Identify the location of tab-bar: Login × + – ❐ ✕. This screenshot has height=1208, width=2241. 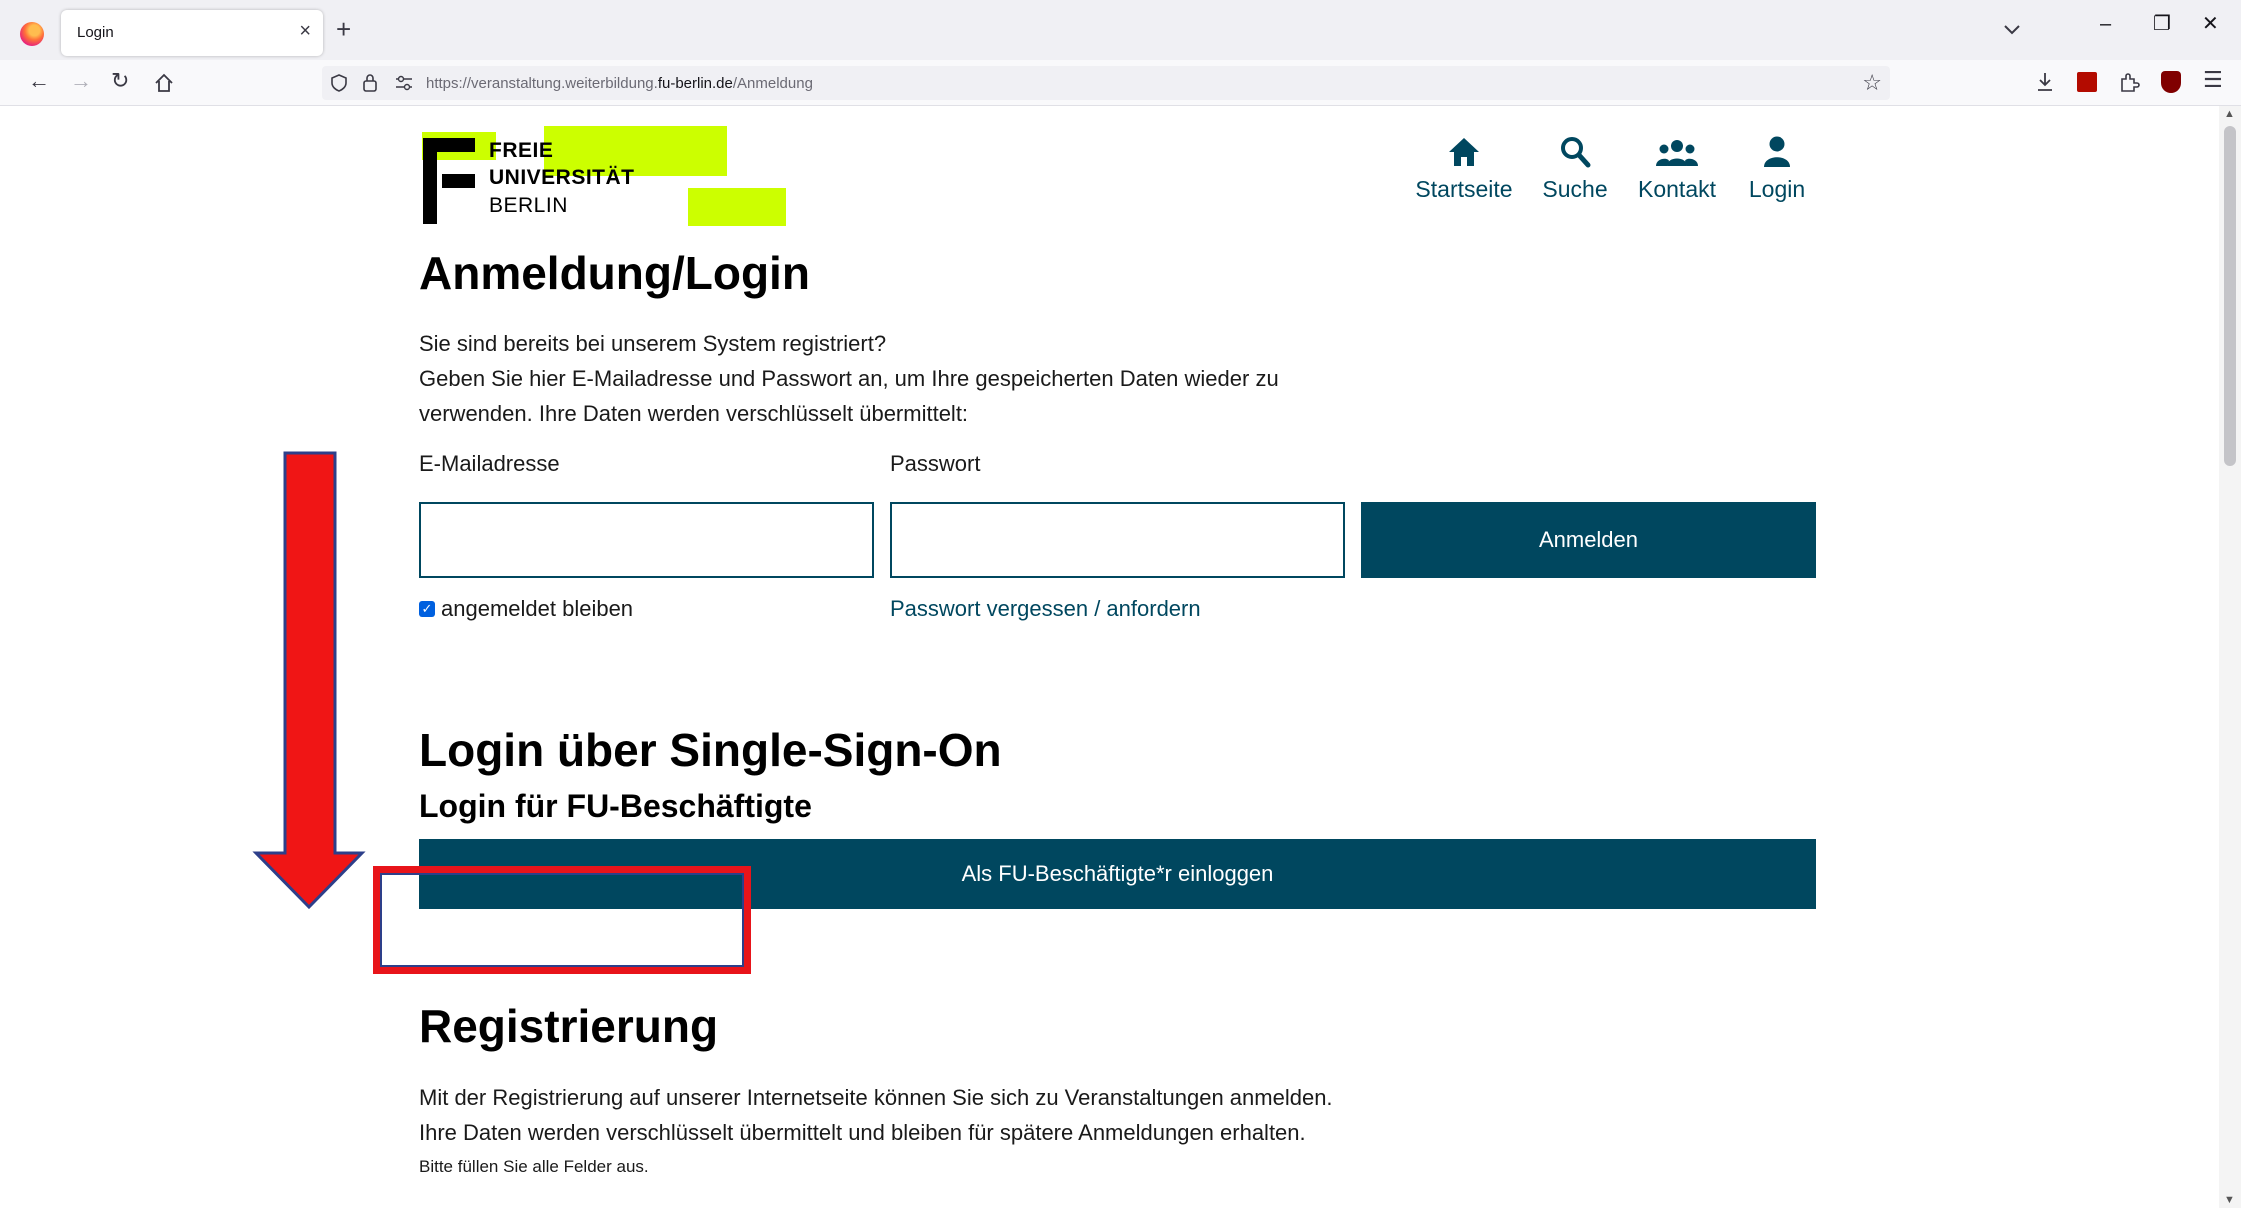
(1120, 30).